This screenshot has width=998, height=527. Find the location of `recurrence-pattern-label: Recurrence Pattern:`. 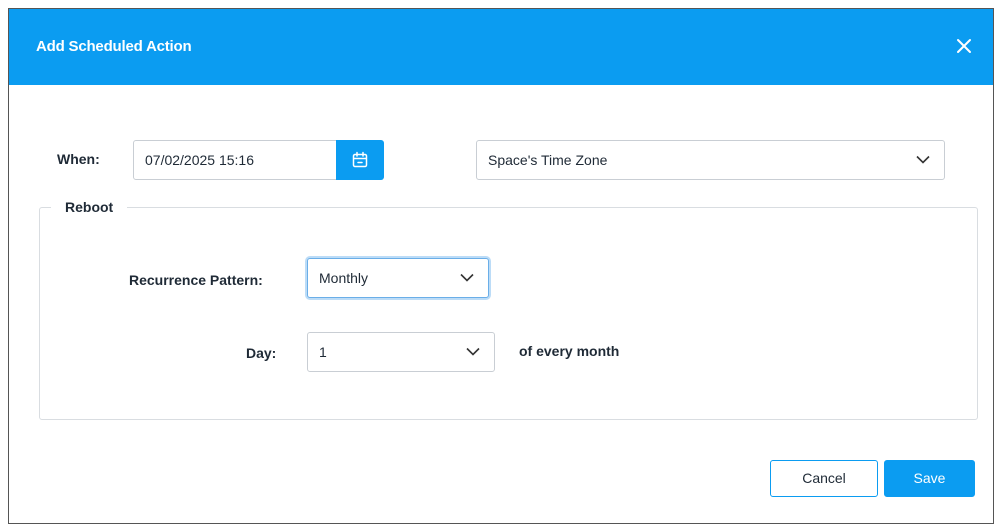

recurrence-pattern-label: Recurrence Pattern: is located at coordinates (196, 280).